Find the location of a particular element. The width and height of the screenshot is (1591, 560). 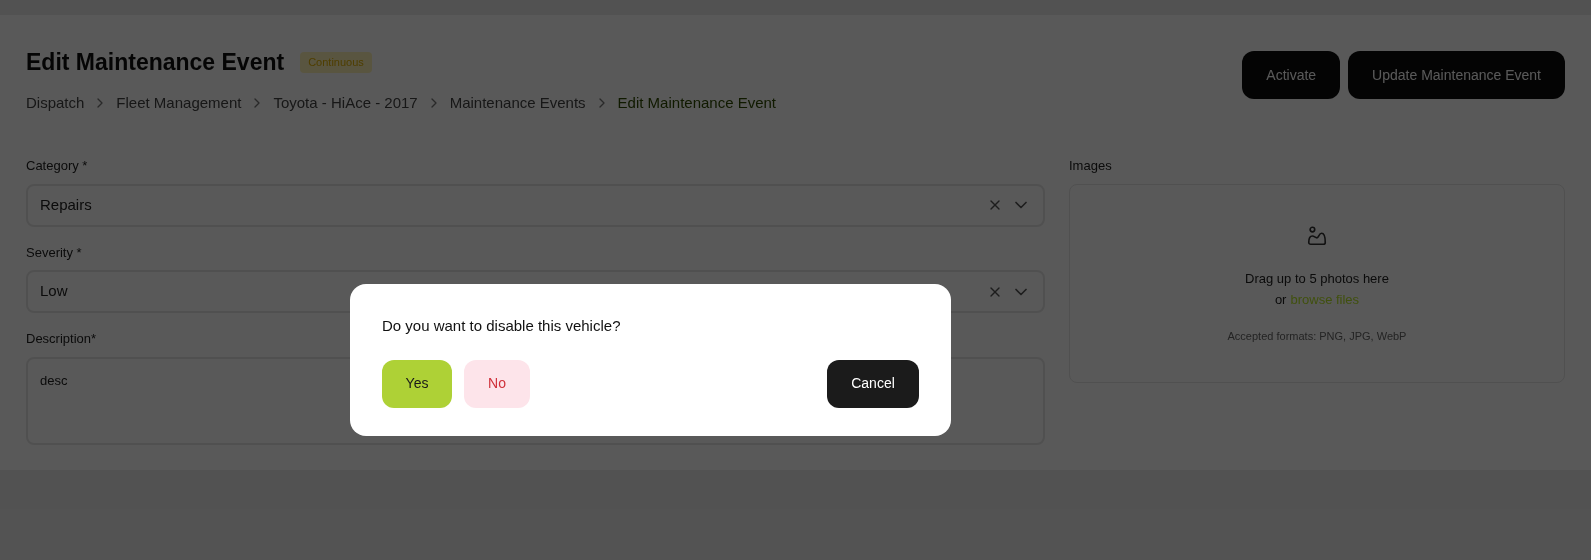

activate-button: Activate is located at coordinates (1291, 75).